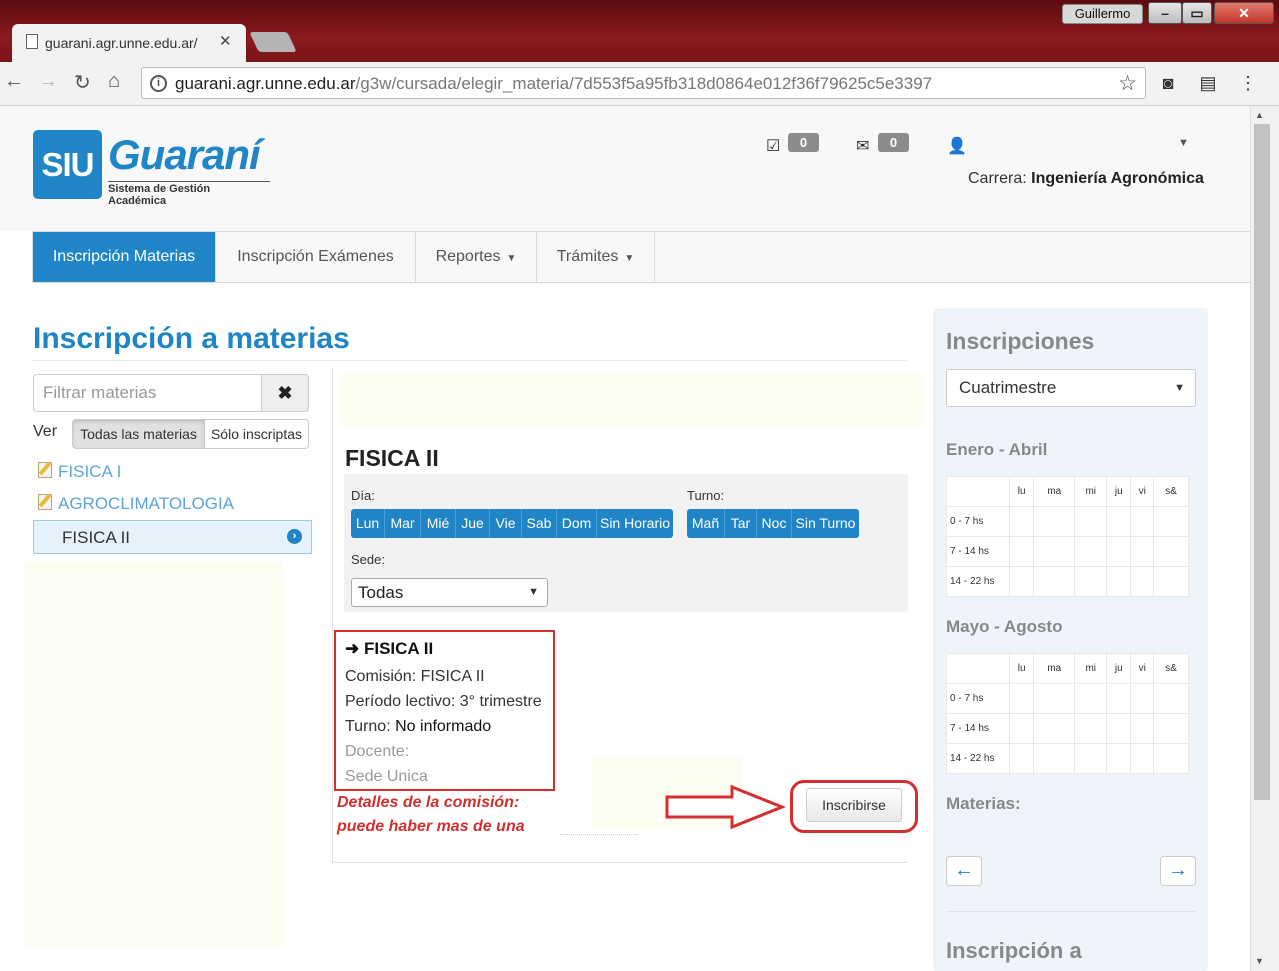 The height and width of the screenshot is (971, 1279). Describe the element at coordinates (431, 826) in the screenshot. I see `annotation-text: puede haber mas de una` at that location.